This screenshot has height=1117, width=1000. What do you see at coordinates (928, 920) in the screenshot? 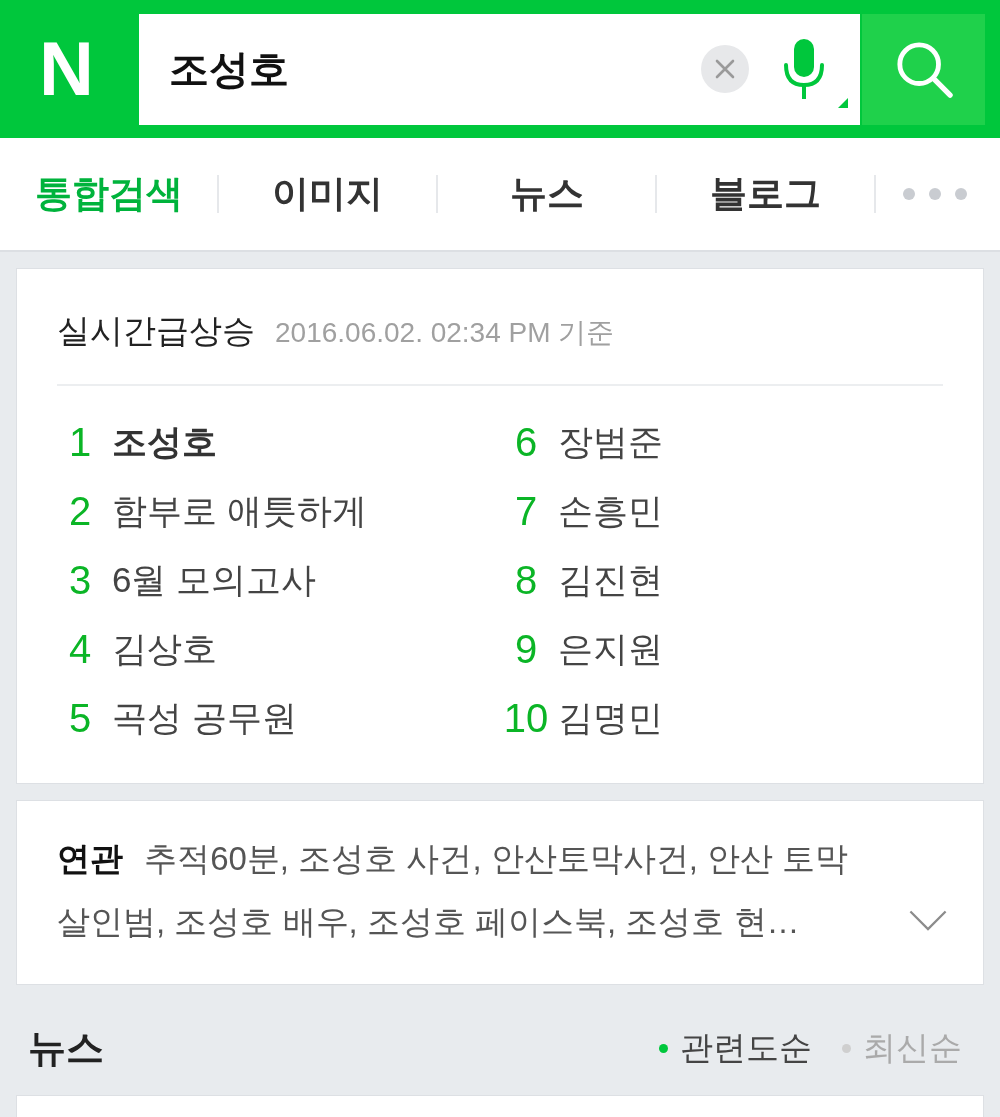
I see `chevron-down-icon` at bounding box center [928, 920].